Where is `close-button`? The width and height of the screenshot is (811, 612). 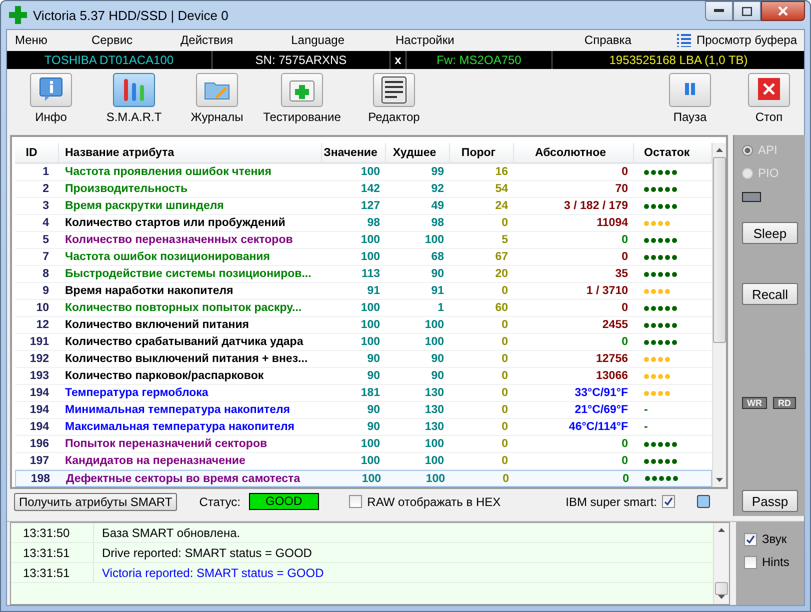 close-button is located at coordinates (783, 11).